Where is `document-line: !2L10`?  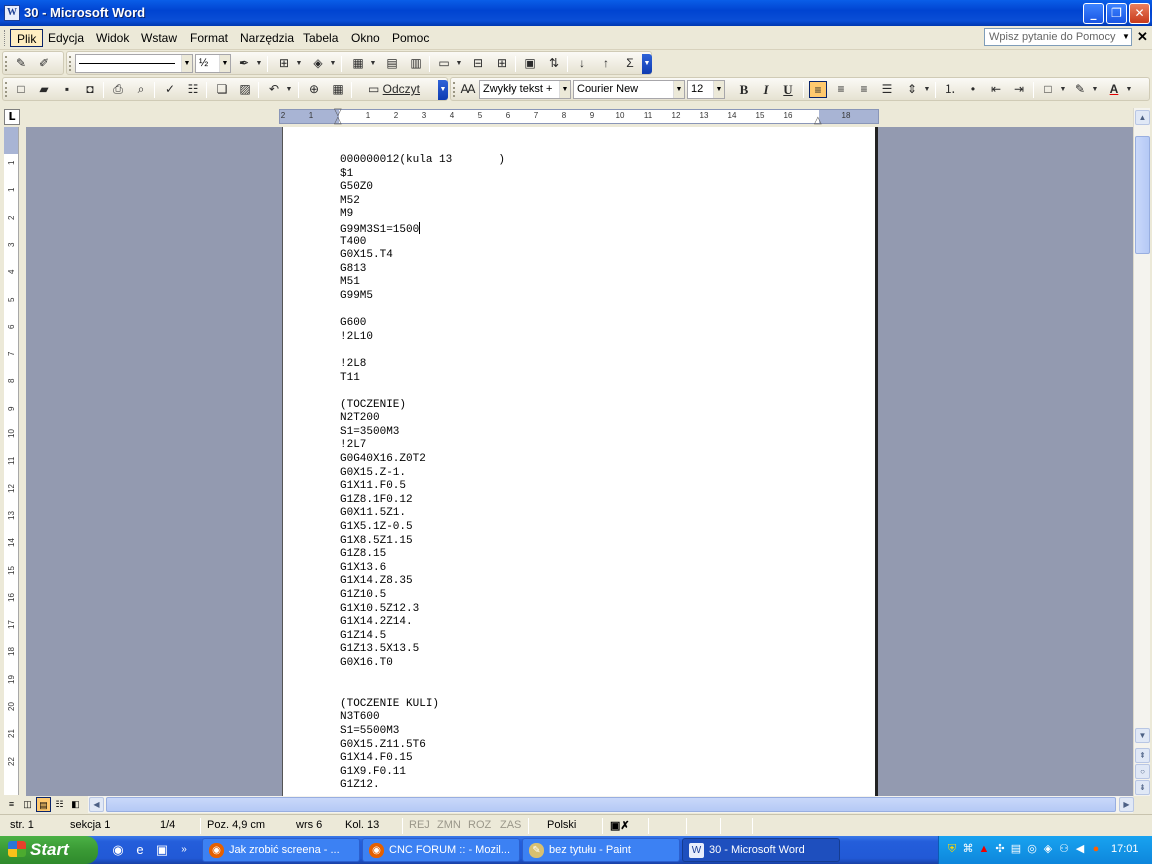 document-line: !2L10 is located at coordinates (422, 338).